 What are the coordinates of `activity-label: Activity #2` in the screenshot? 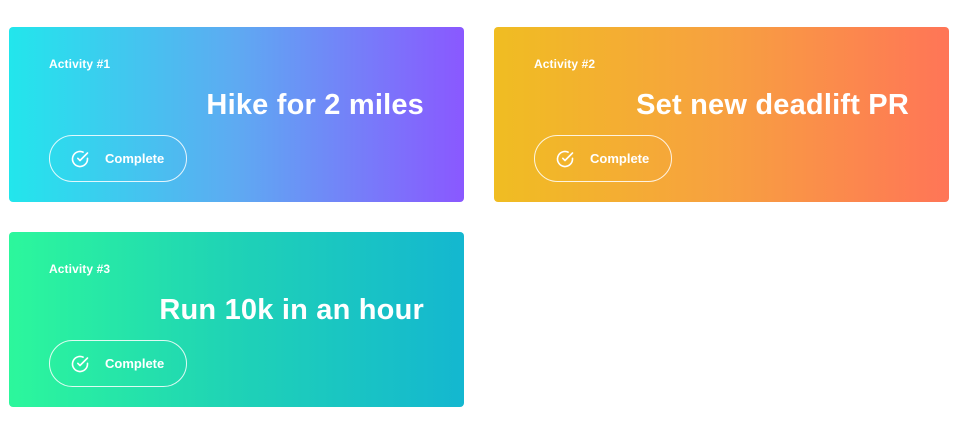 It's located at (565, 64).